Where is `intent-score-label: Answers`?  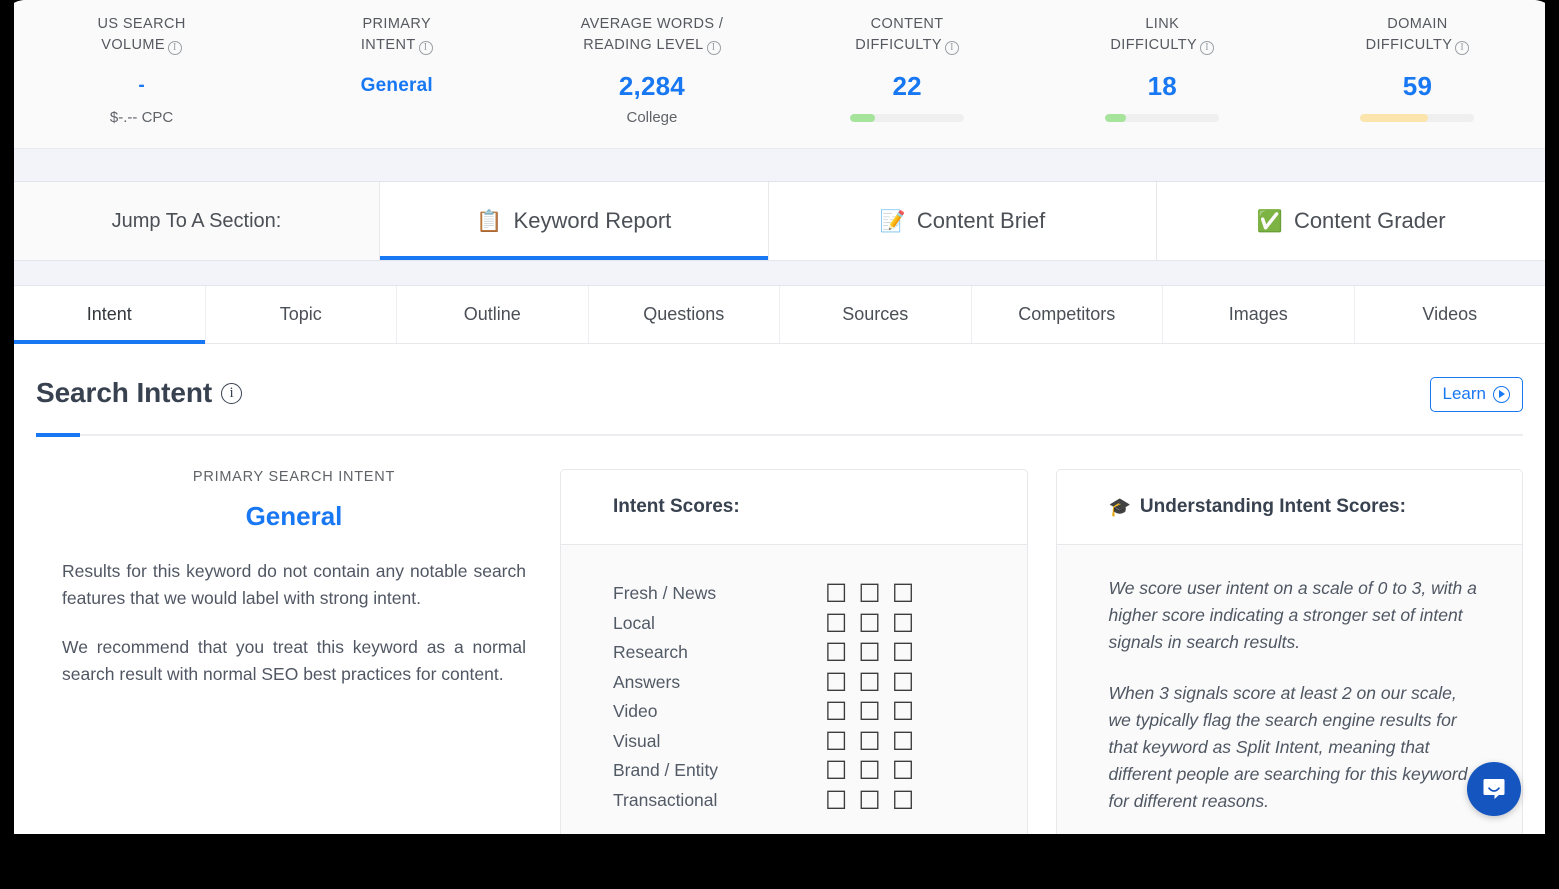 intent-score-label: Answers is located at coordinates (647, 681).